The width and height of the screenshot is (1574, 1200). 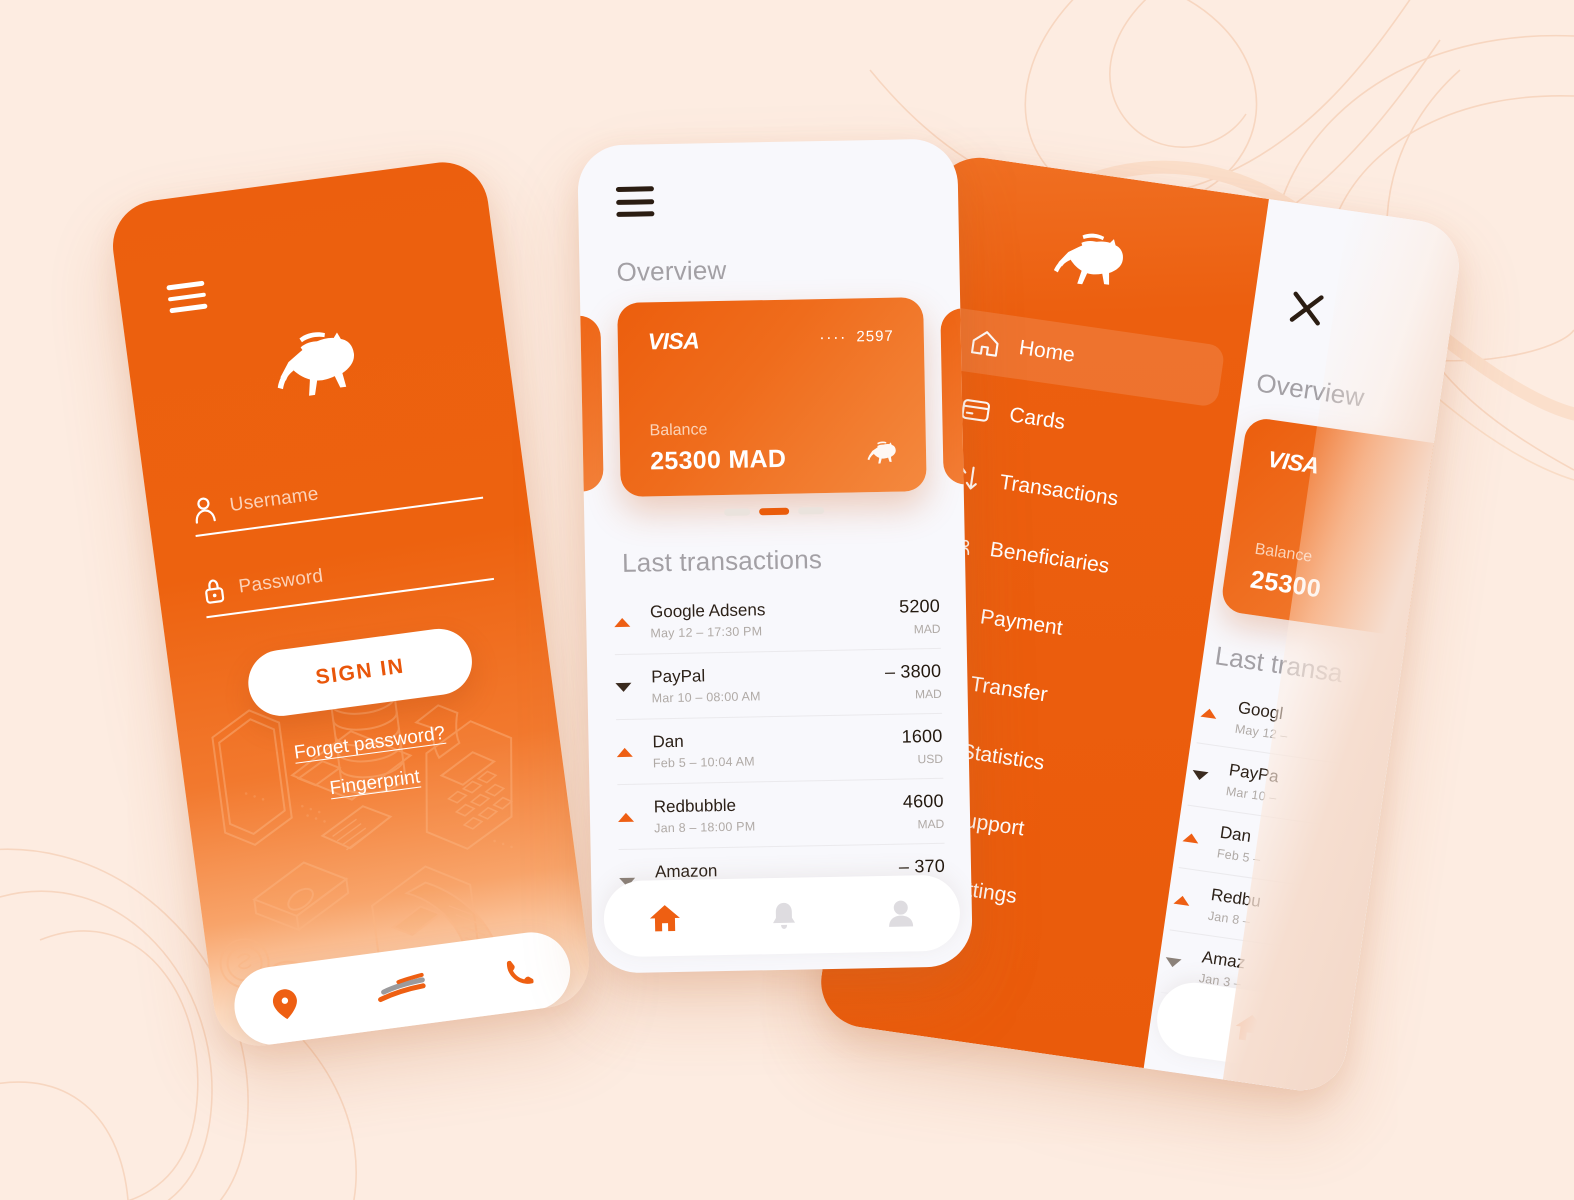 What do you see at coordinates (1310, 390) in the screenshot?
I see `preview-page-title: Overview` at bounding box center [1310, 390].